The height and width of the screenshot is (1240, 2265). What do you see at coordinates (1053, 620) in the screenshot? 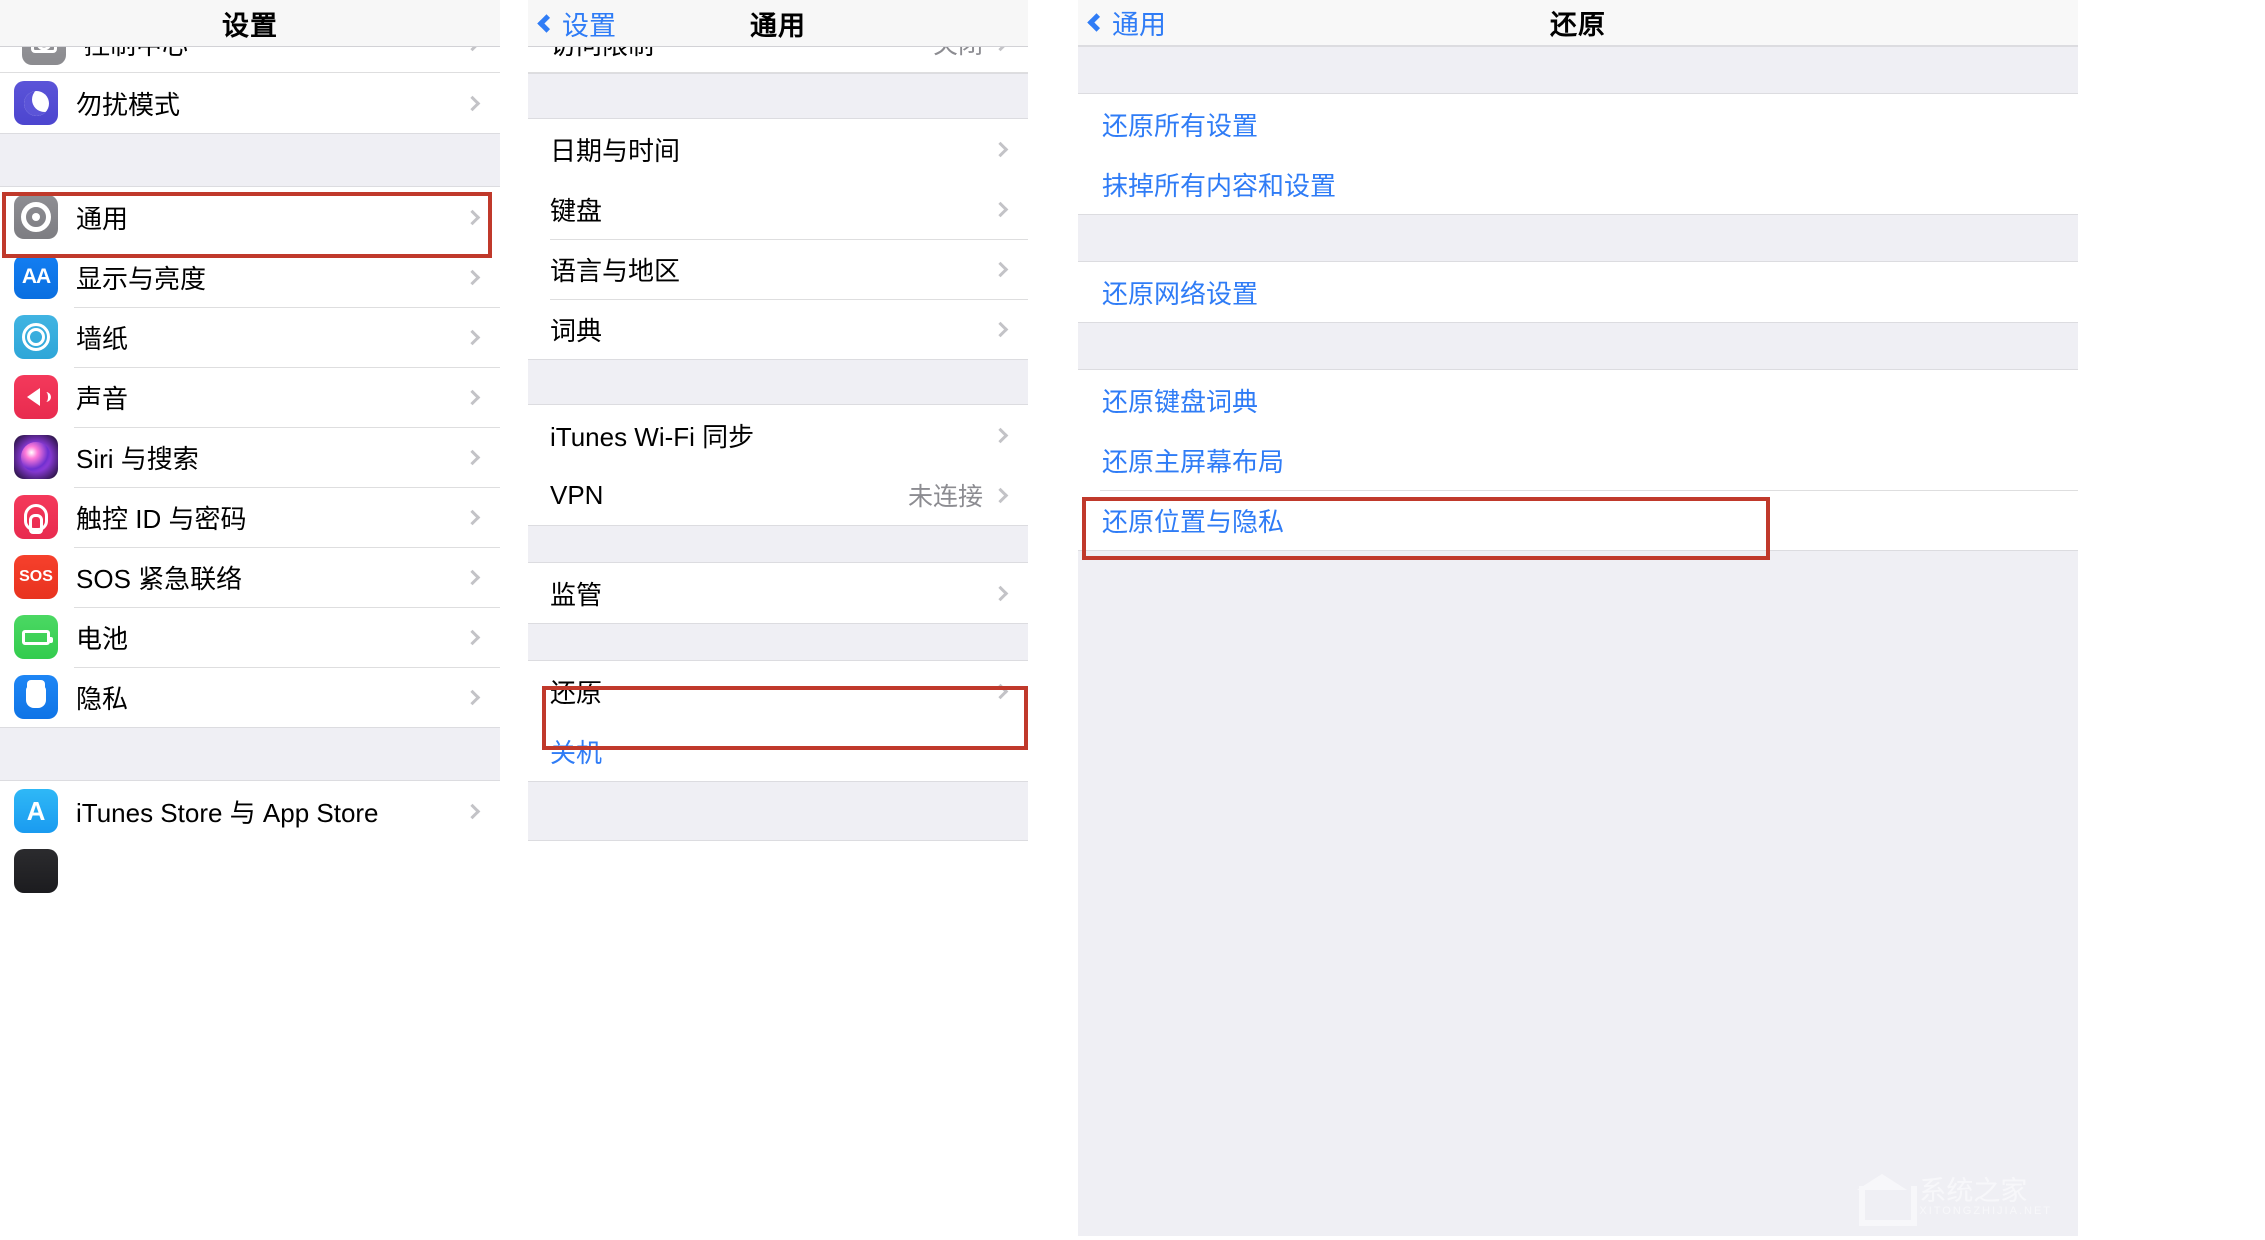
I see `panel-divider` at bounding box center [1053, 620].